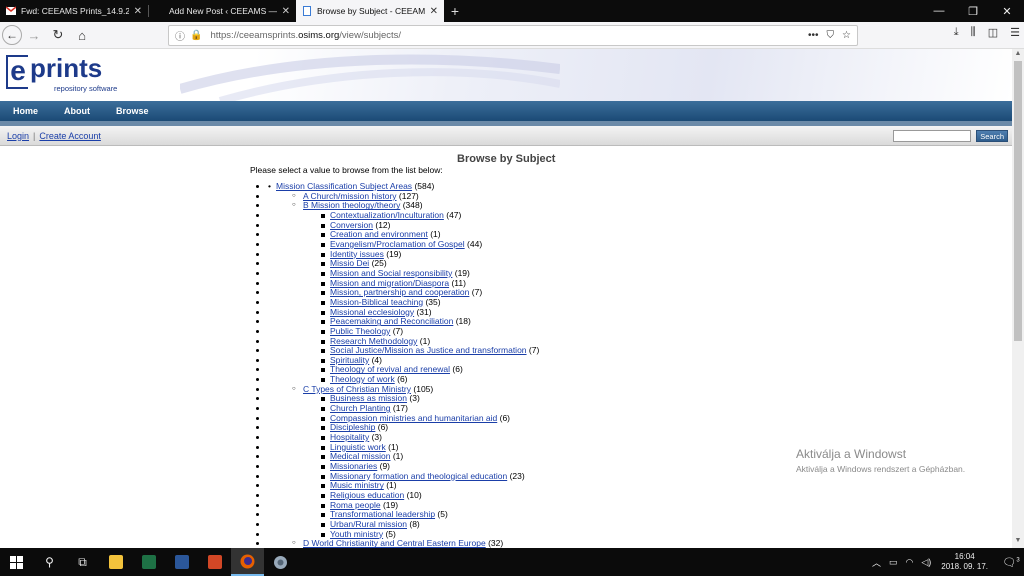  I want to click on subject-link: C Types of Christian Ministry, so click(357, 389).